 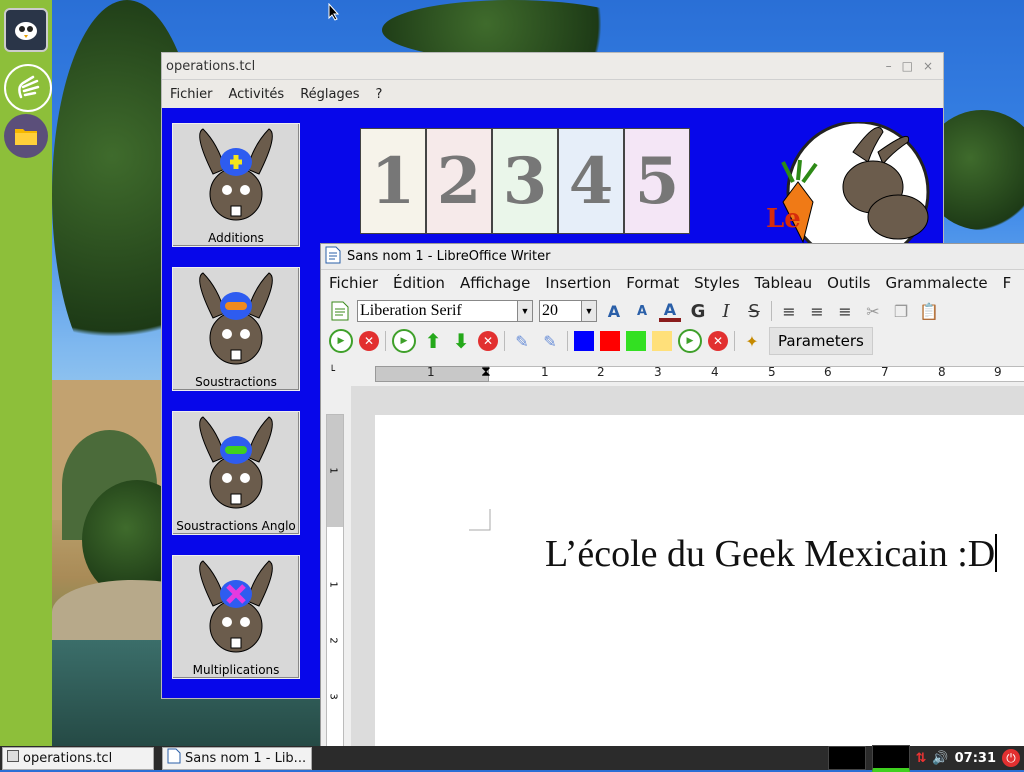 What do you see at coordinates (614, 311) in the screenshot?
I see `grow-font-icon: A` at bounding box center [614, 311].